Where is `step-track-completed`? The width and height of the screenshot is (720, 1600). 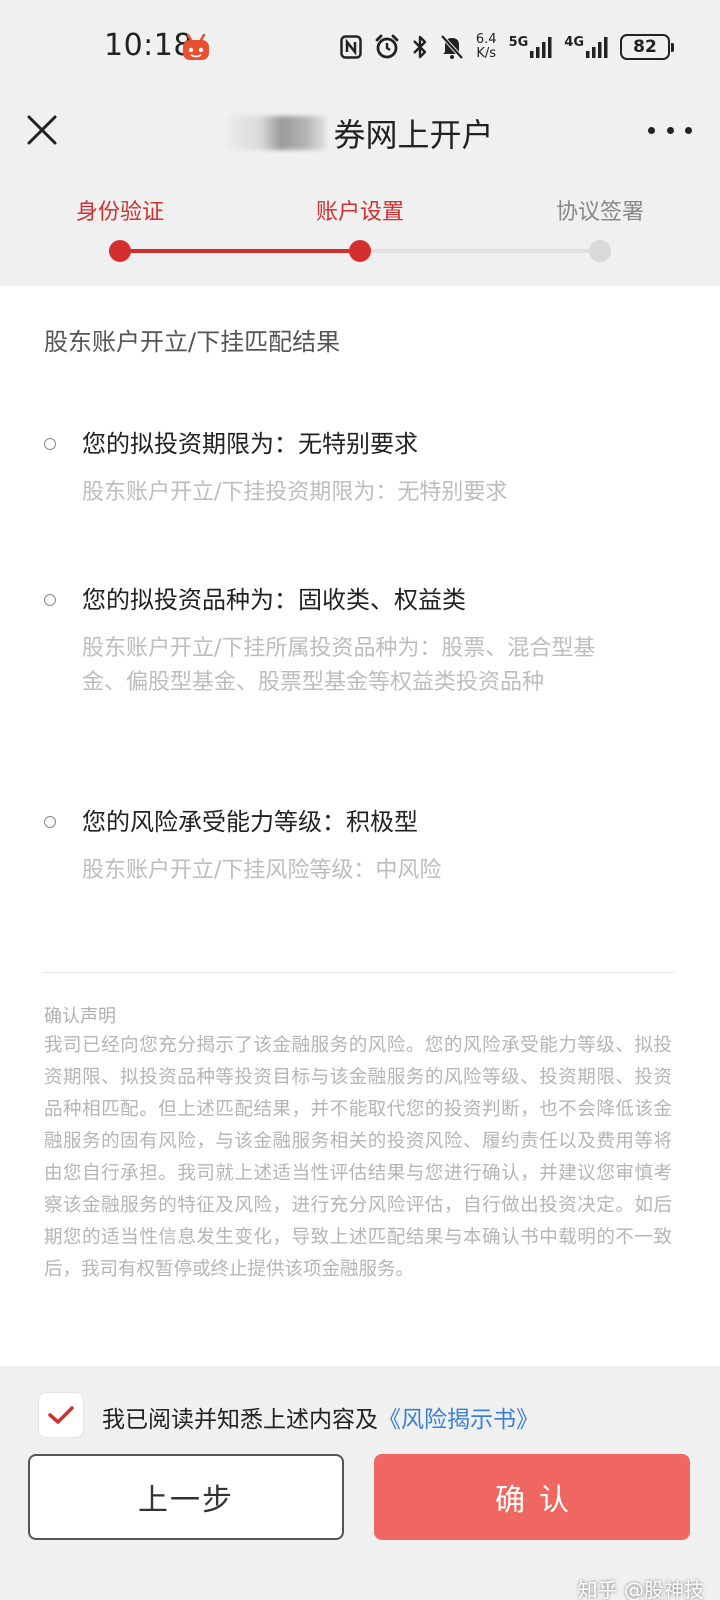 step-track-completed is located at coordinates (240, 251).